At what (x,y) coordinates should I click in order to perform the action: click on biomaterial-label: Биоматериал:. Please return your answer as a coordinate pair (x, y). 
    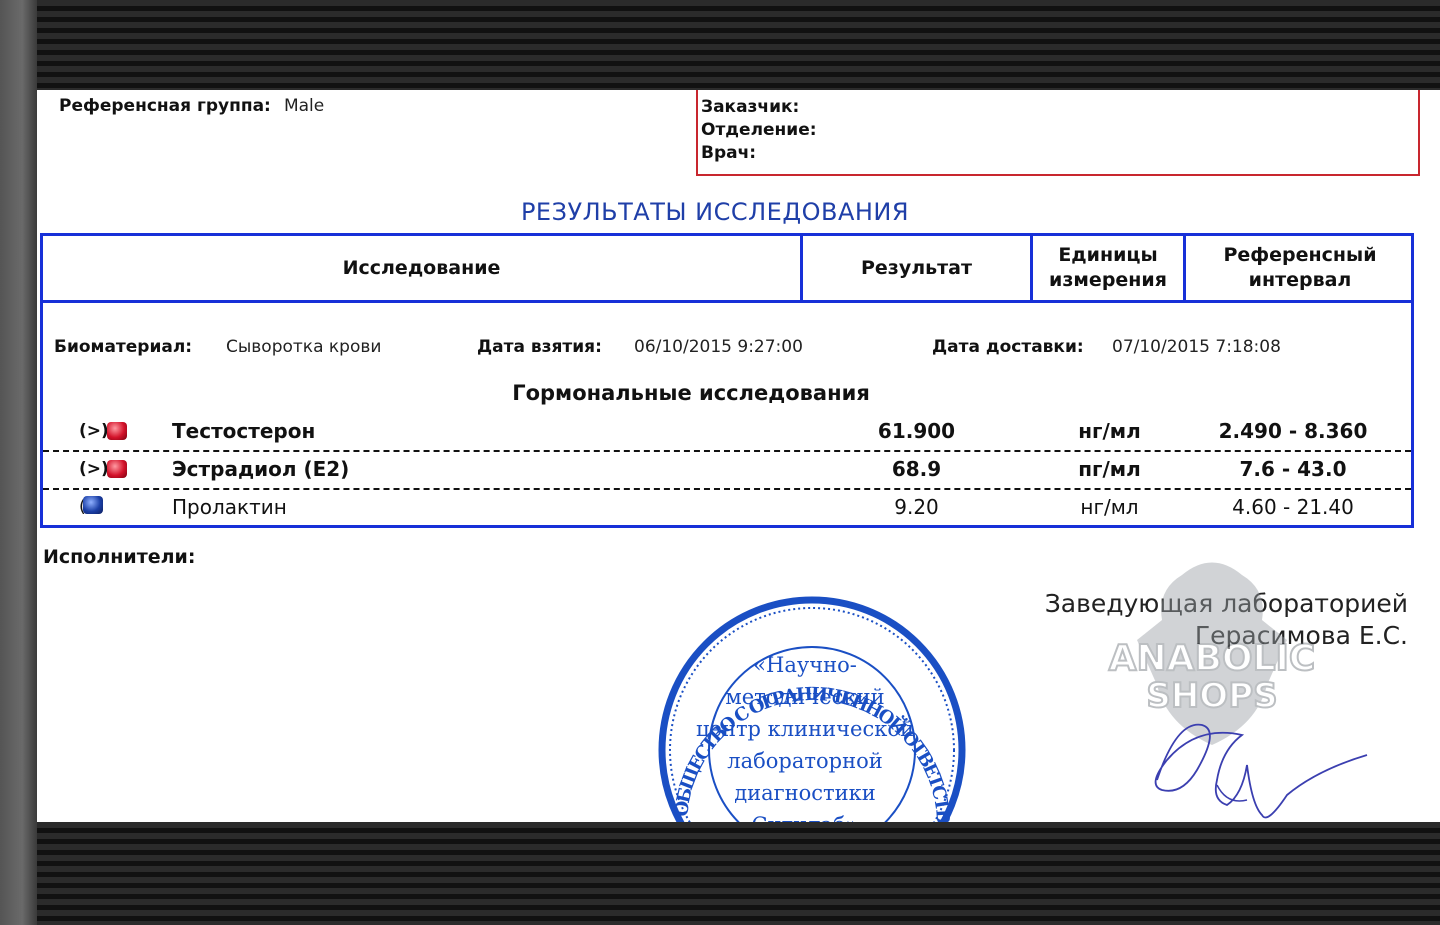
    Looking at the image, I should click on (123, 347).